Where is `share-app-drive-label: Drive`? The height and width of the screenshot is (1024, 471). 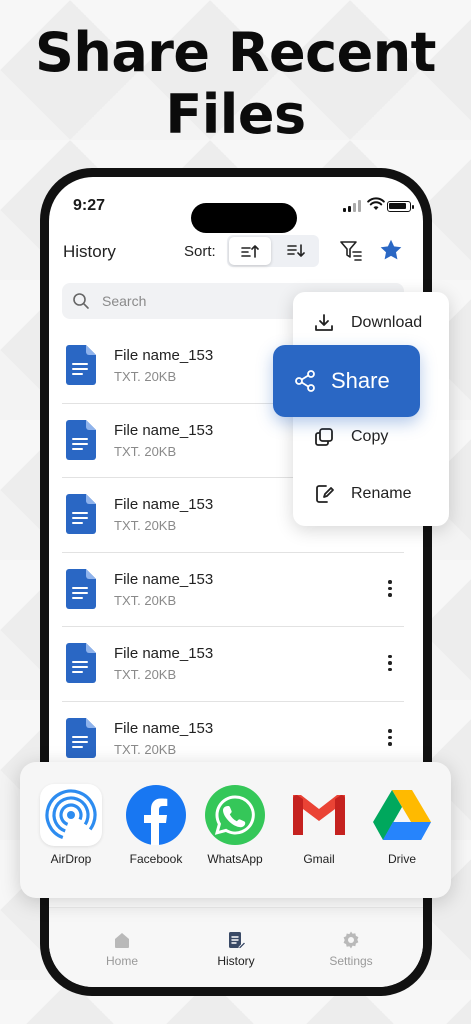 share-app-drive-label: Drive is located at coordinates (401, 859).